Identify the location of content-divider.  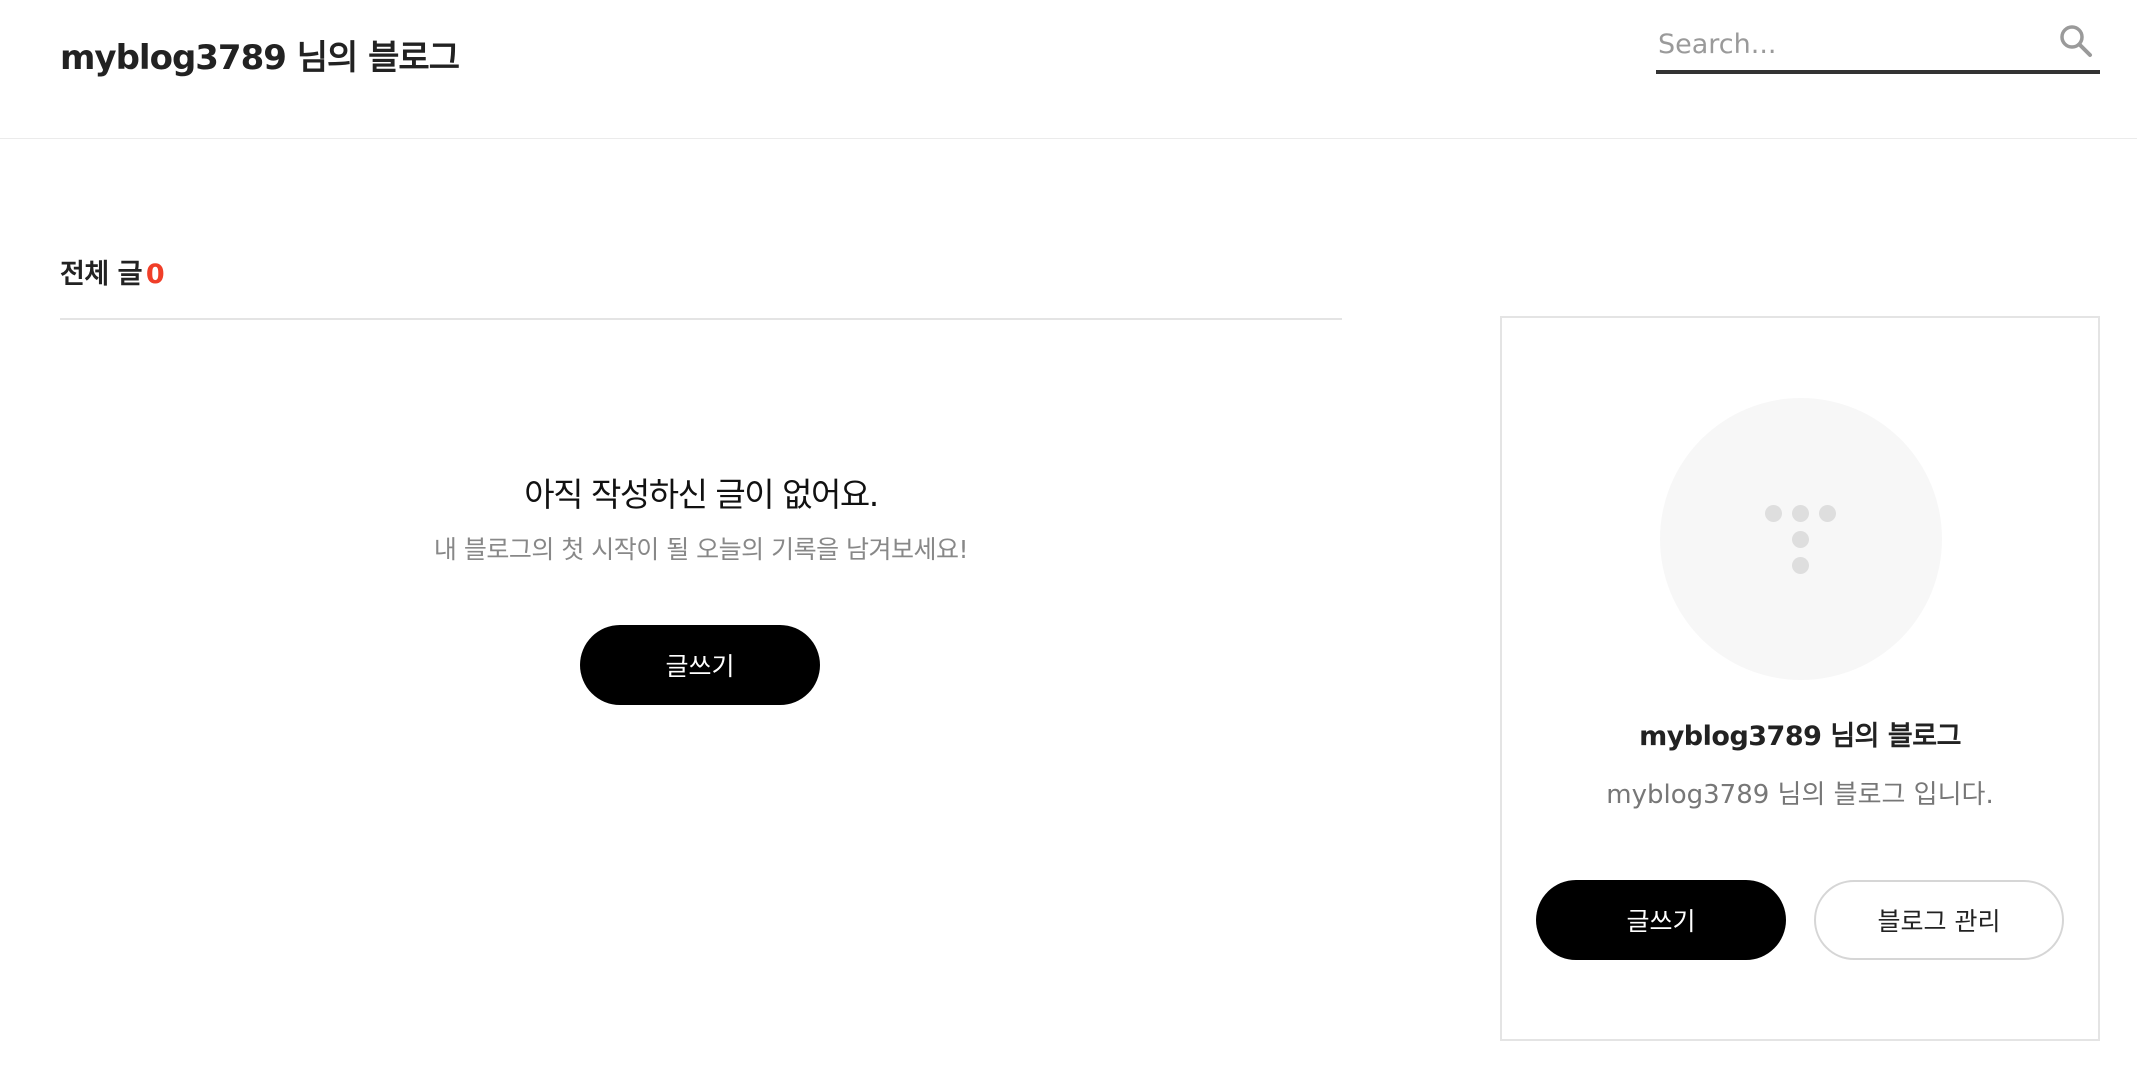
(701, 319).